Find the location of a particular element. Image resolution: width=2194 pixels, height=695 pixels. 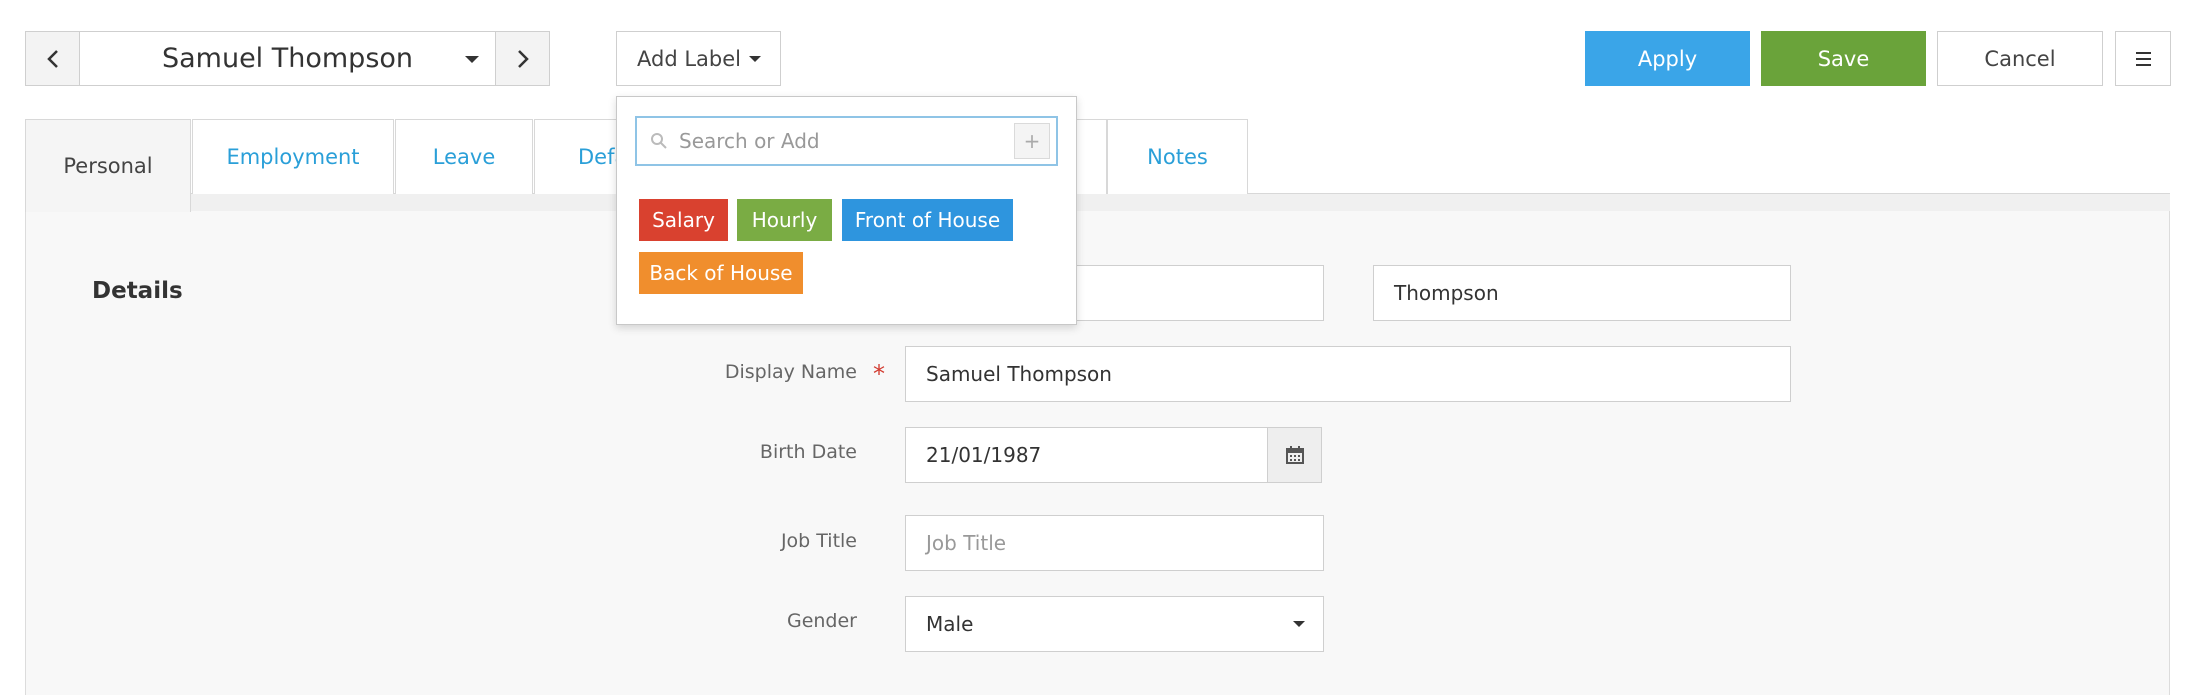

search-icon is located at coordinates (659, 141).